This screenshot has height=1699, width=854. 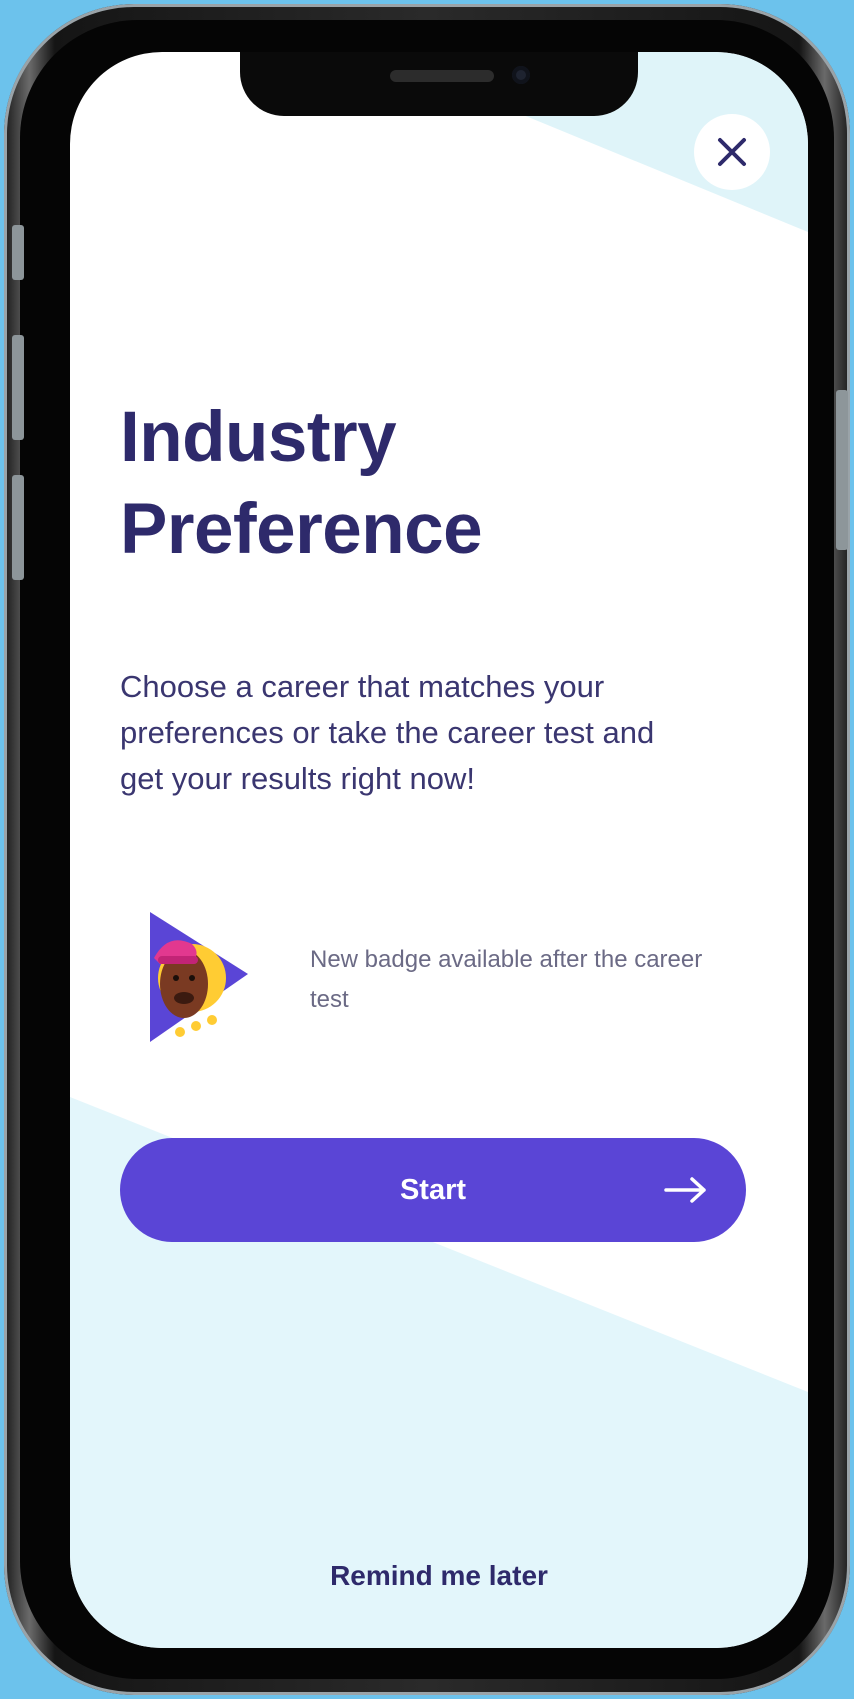 I want to click on close-icon, so click(x=732, y=152).